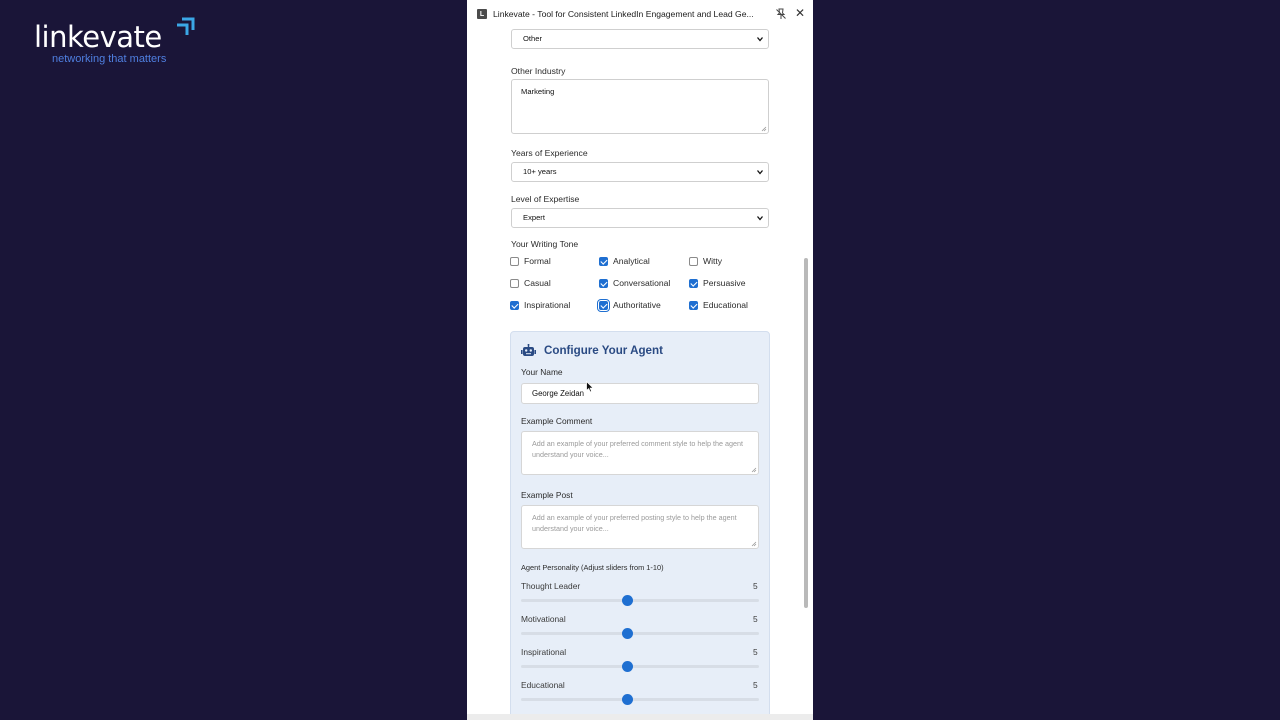 The width and height of the screenshot is (1280, 720). Describe the element at coordinates (755, 619) in the screenshot. I see `slider-value-motivational: 5` at that location.